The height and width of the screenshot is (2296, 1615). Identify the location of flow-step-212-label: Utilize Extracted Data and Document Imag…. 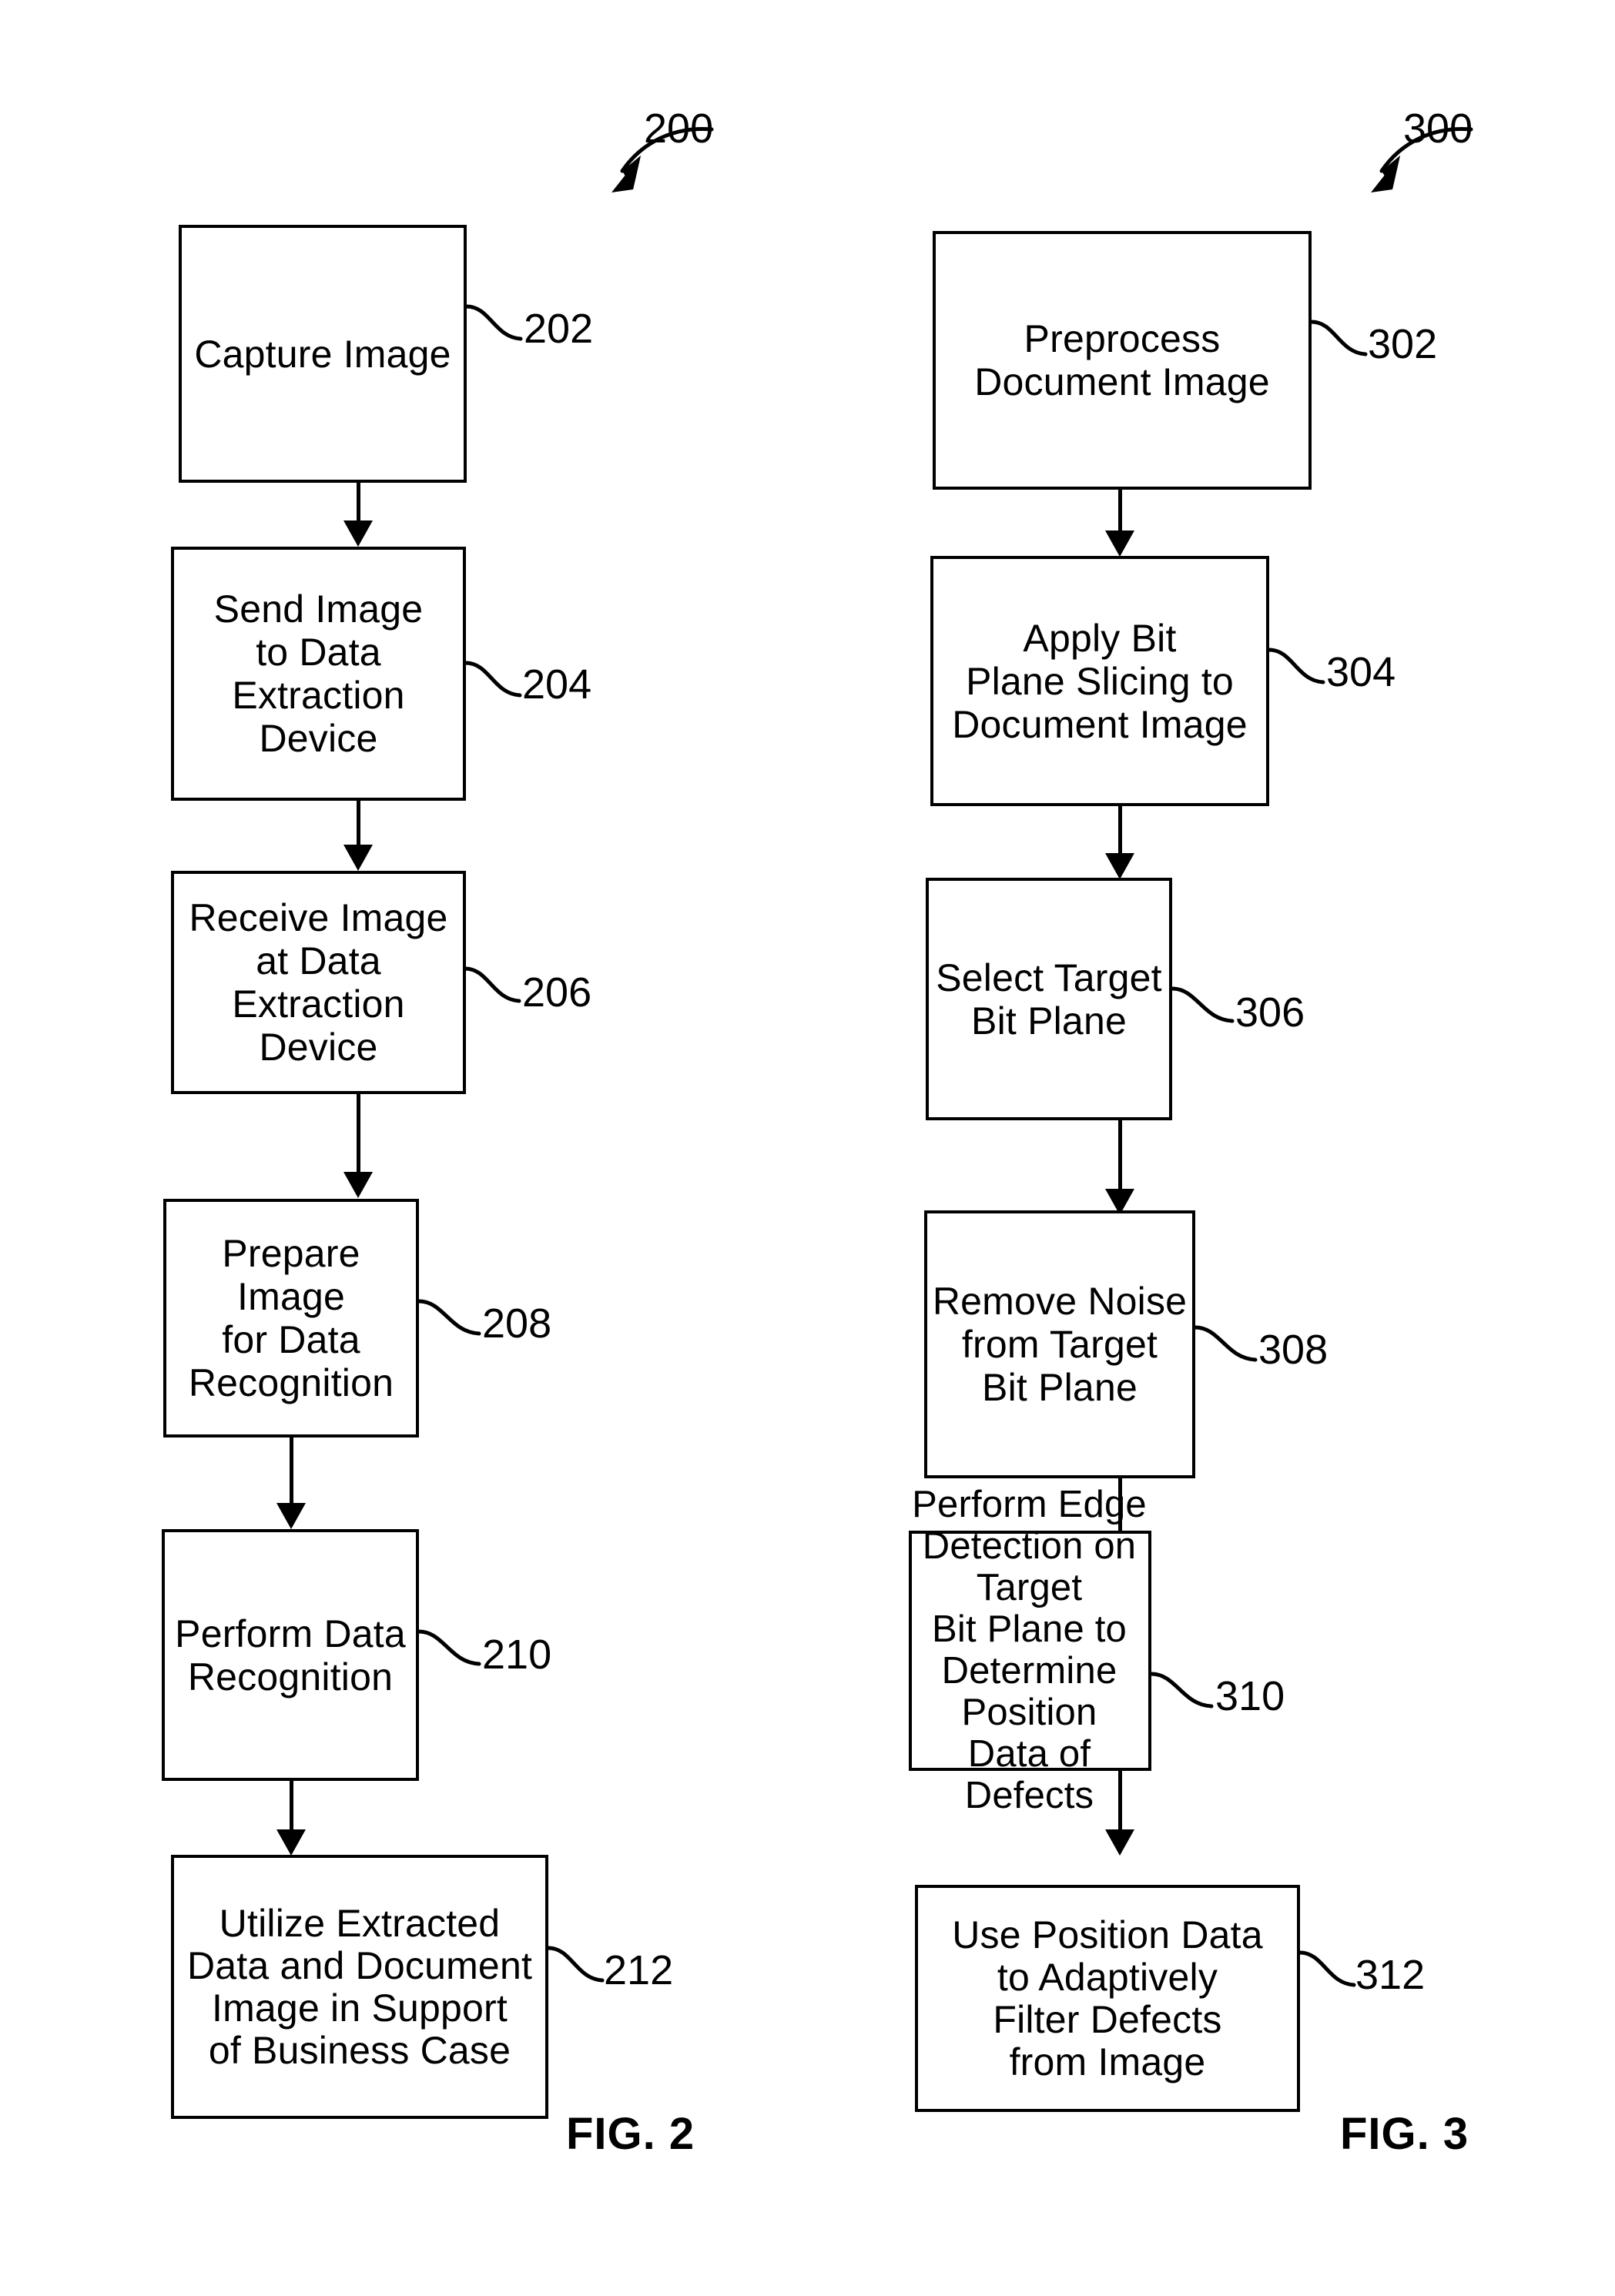
(359, 1986).